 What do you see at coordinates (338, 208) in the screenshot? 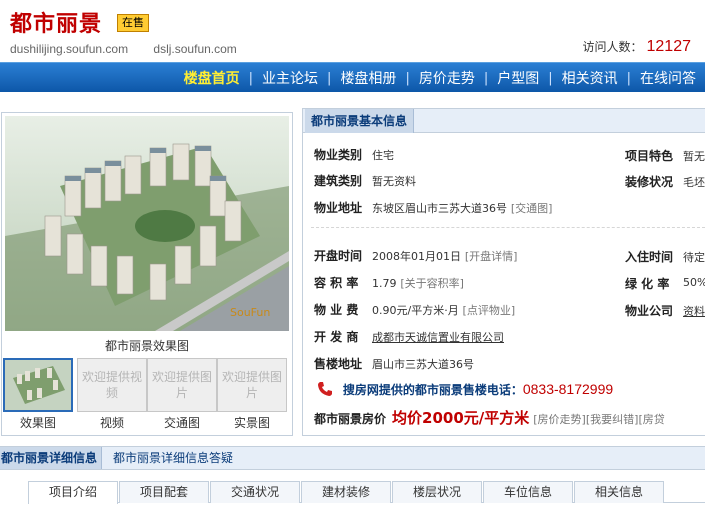
I see `address-label: 物业地址` at bounding box center [338, 208].